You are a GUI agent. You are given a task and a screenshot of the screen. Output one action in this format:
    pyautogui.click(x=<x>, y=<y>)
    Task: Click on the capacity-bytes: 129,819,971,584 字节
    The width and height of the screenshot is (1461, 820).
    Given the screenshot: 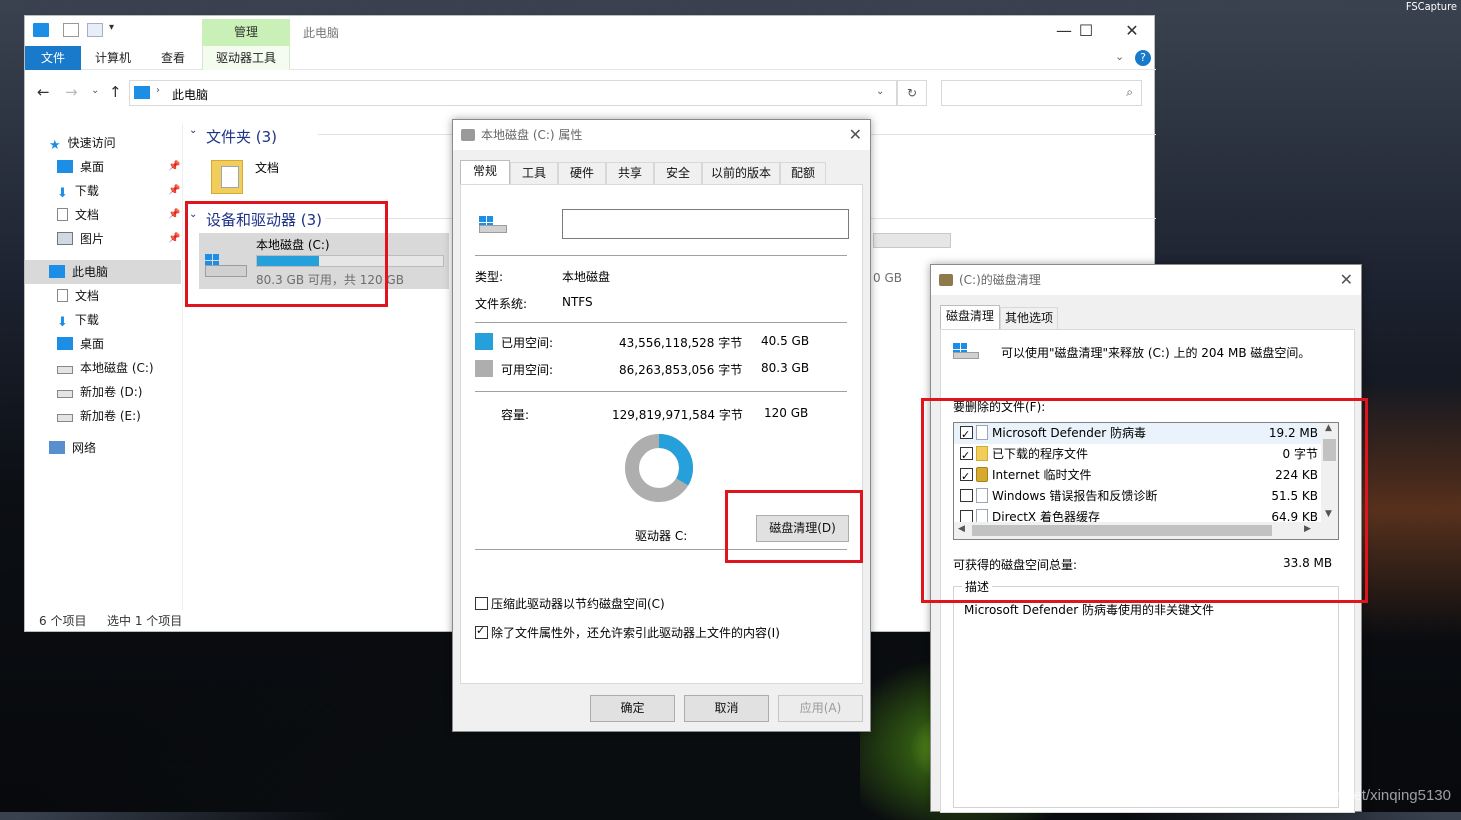 What is the action you would take?
    pyautogui.click(x=677, y=415)
    